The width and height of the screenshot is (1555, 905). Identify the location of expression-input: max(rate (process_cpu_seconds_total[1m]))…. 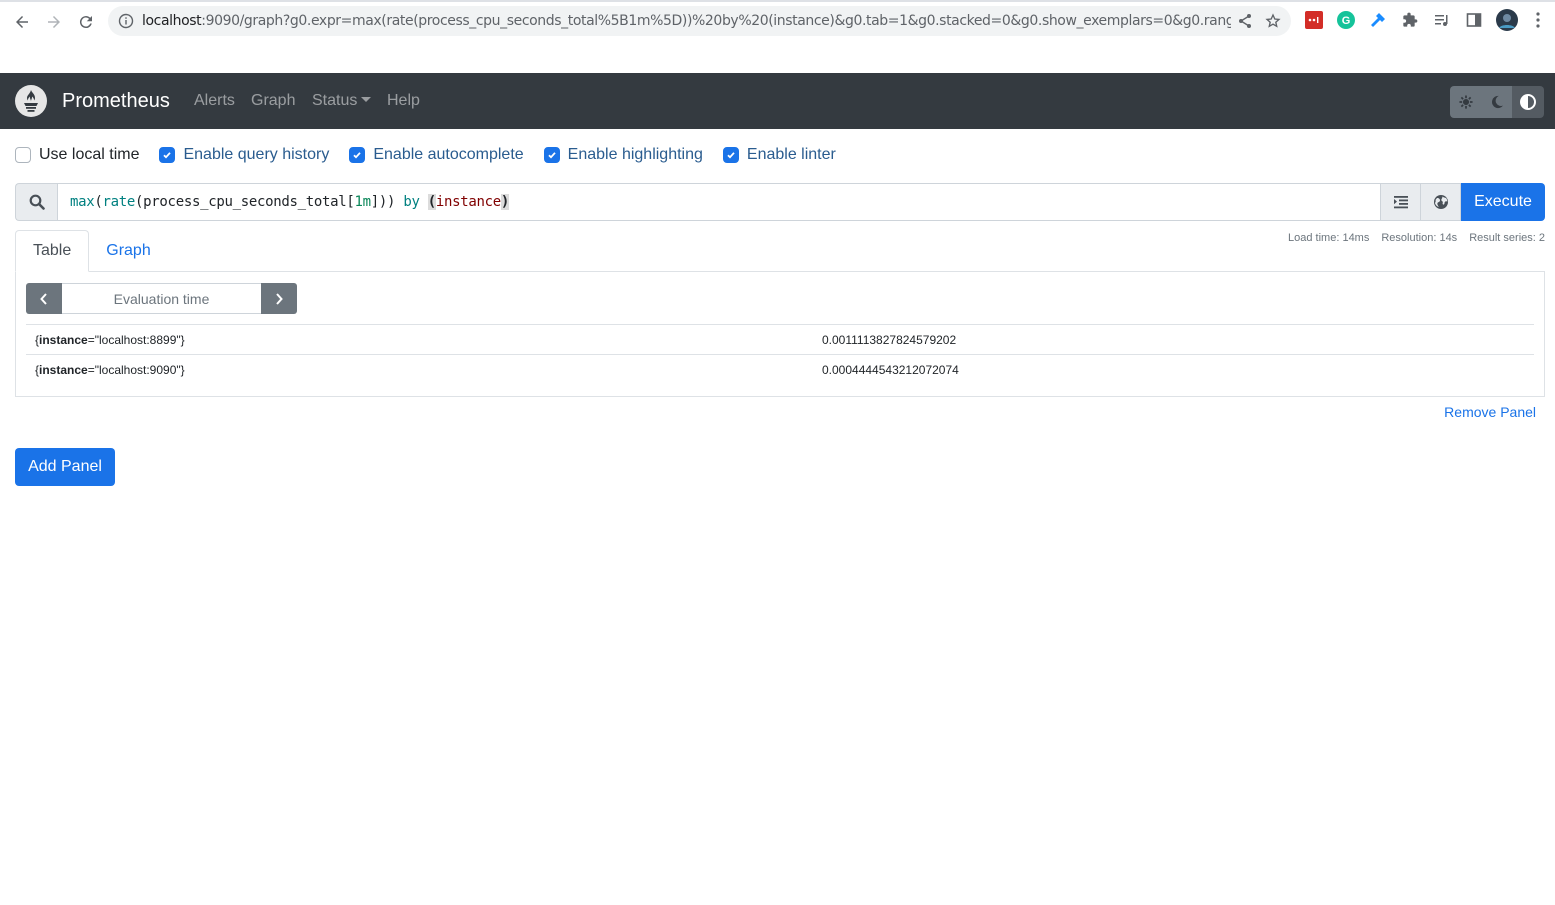
(719, 202).